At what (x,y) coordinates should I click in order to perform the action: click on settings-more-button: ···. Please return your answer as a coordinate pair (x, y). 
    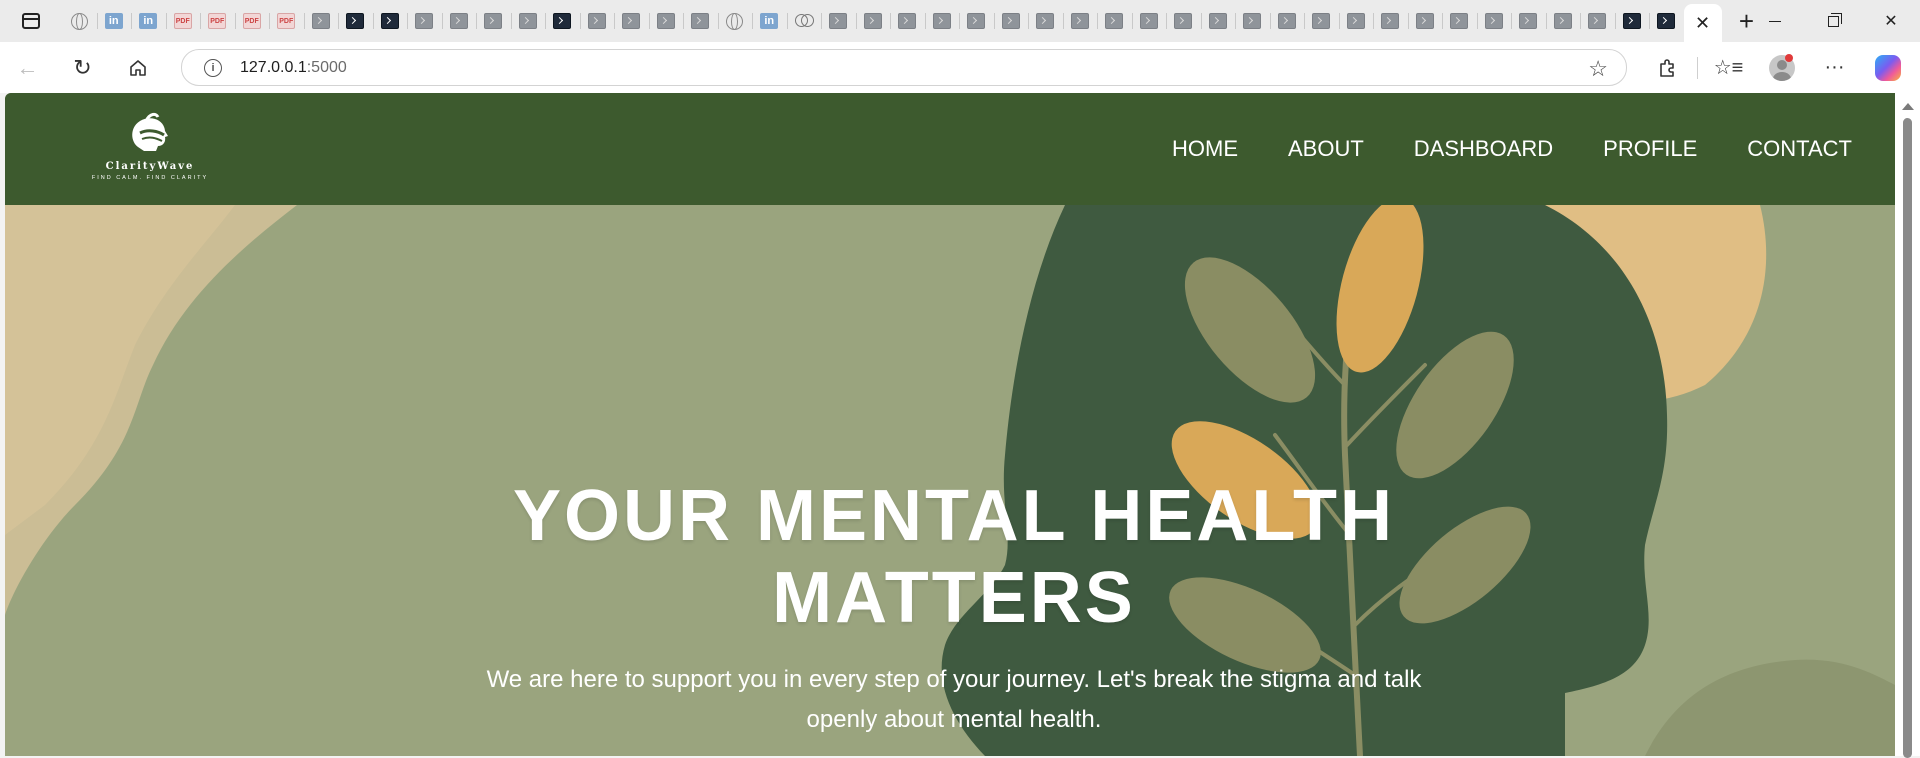
    Looking at the image, I should click on (1834, 67).